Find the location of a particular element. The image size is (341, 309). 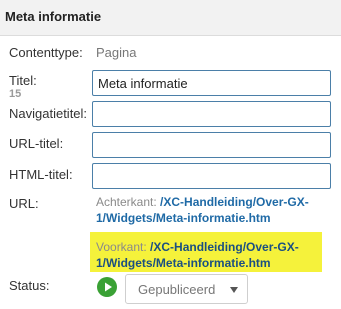

titel-char-counter: 15 is located at coordinates (15, 94).